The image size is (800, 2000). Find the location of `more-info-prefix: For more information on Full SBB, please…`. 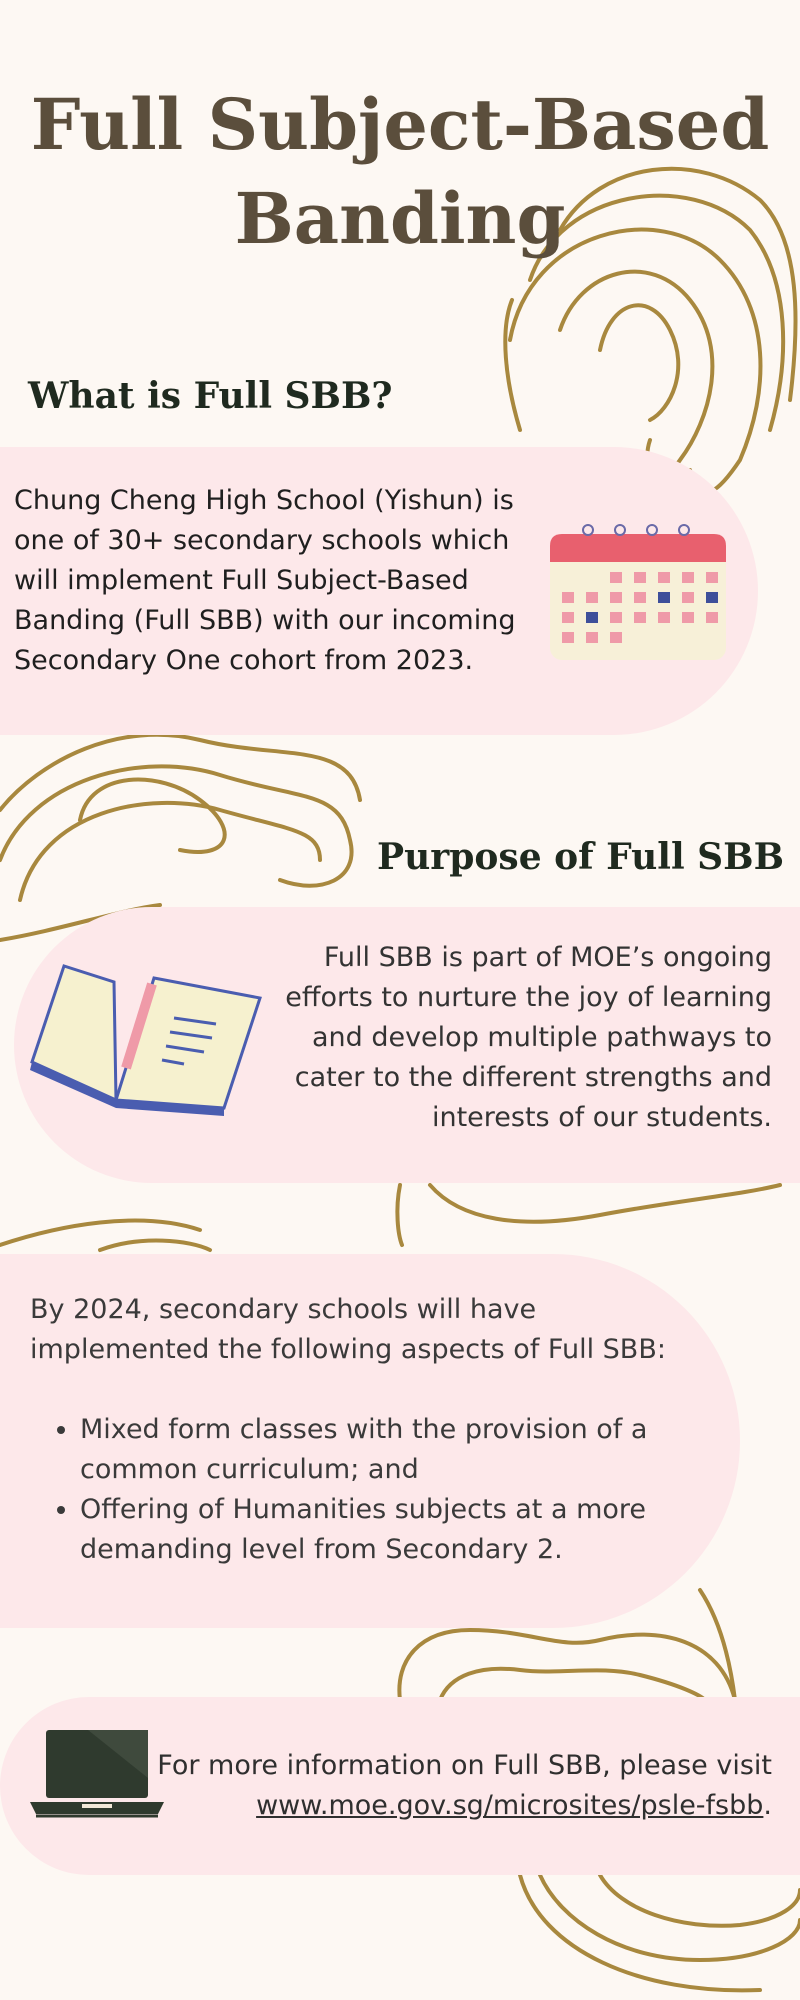

more-info-prefix: For more information on Full SBB, please… is located at coordinates (464, 1765).